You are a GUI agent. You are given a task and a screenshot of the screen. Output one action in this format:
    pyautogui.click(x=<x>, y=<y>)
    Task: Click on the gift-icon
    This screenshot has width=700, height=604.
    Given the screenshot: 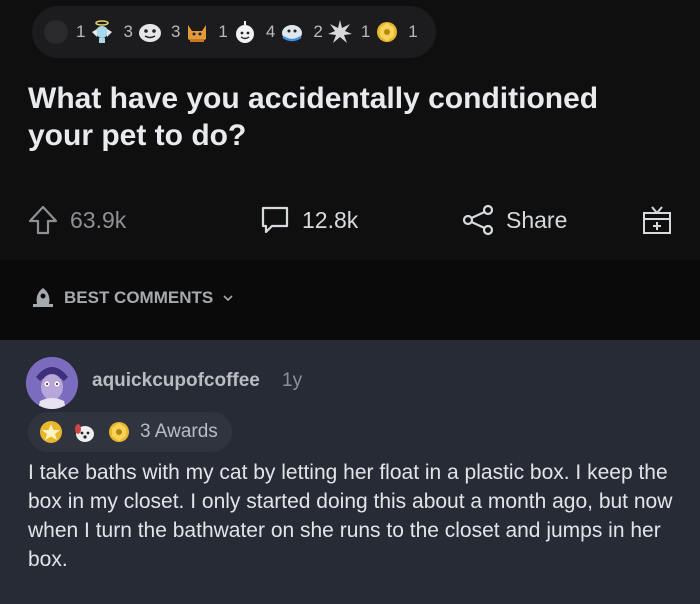 What is the action you would take?
    pyautogui.click(x=657, y=220)
    